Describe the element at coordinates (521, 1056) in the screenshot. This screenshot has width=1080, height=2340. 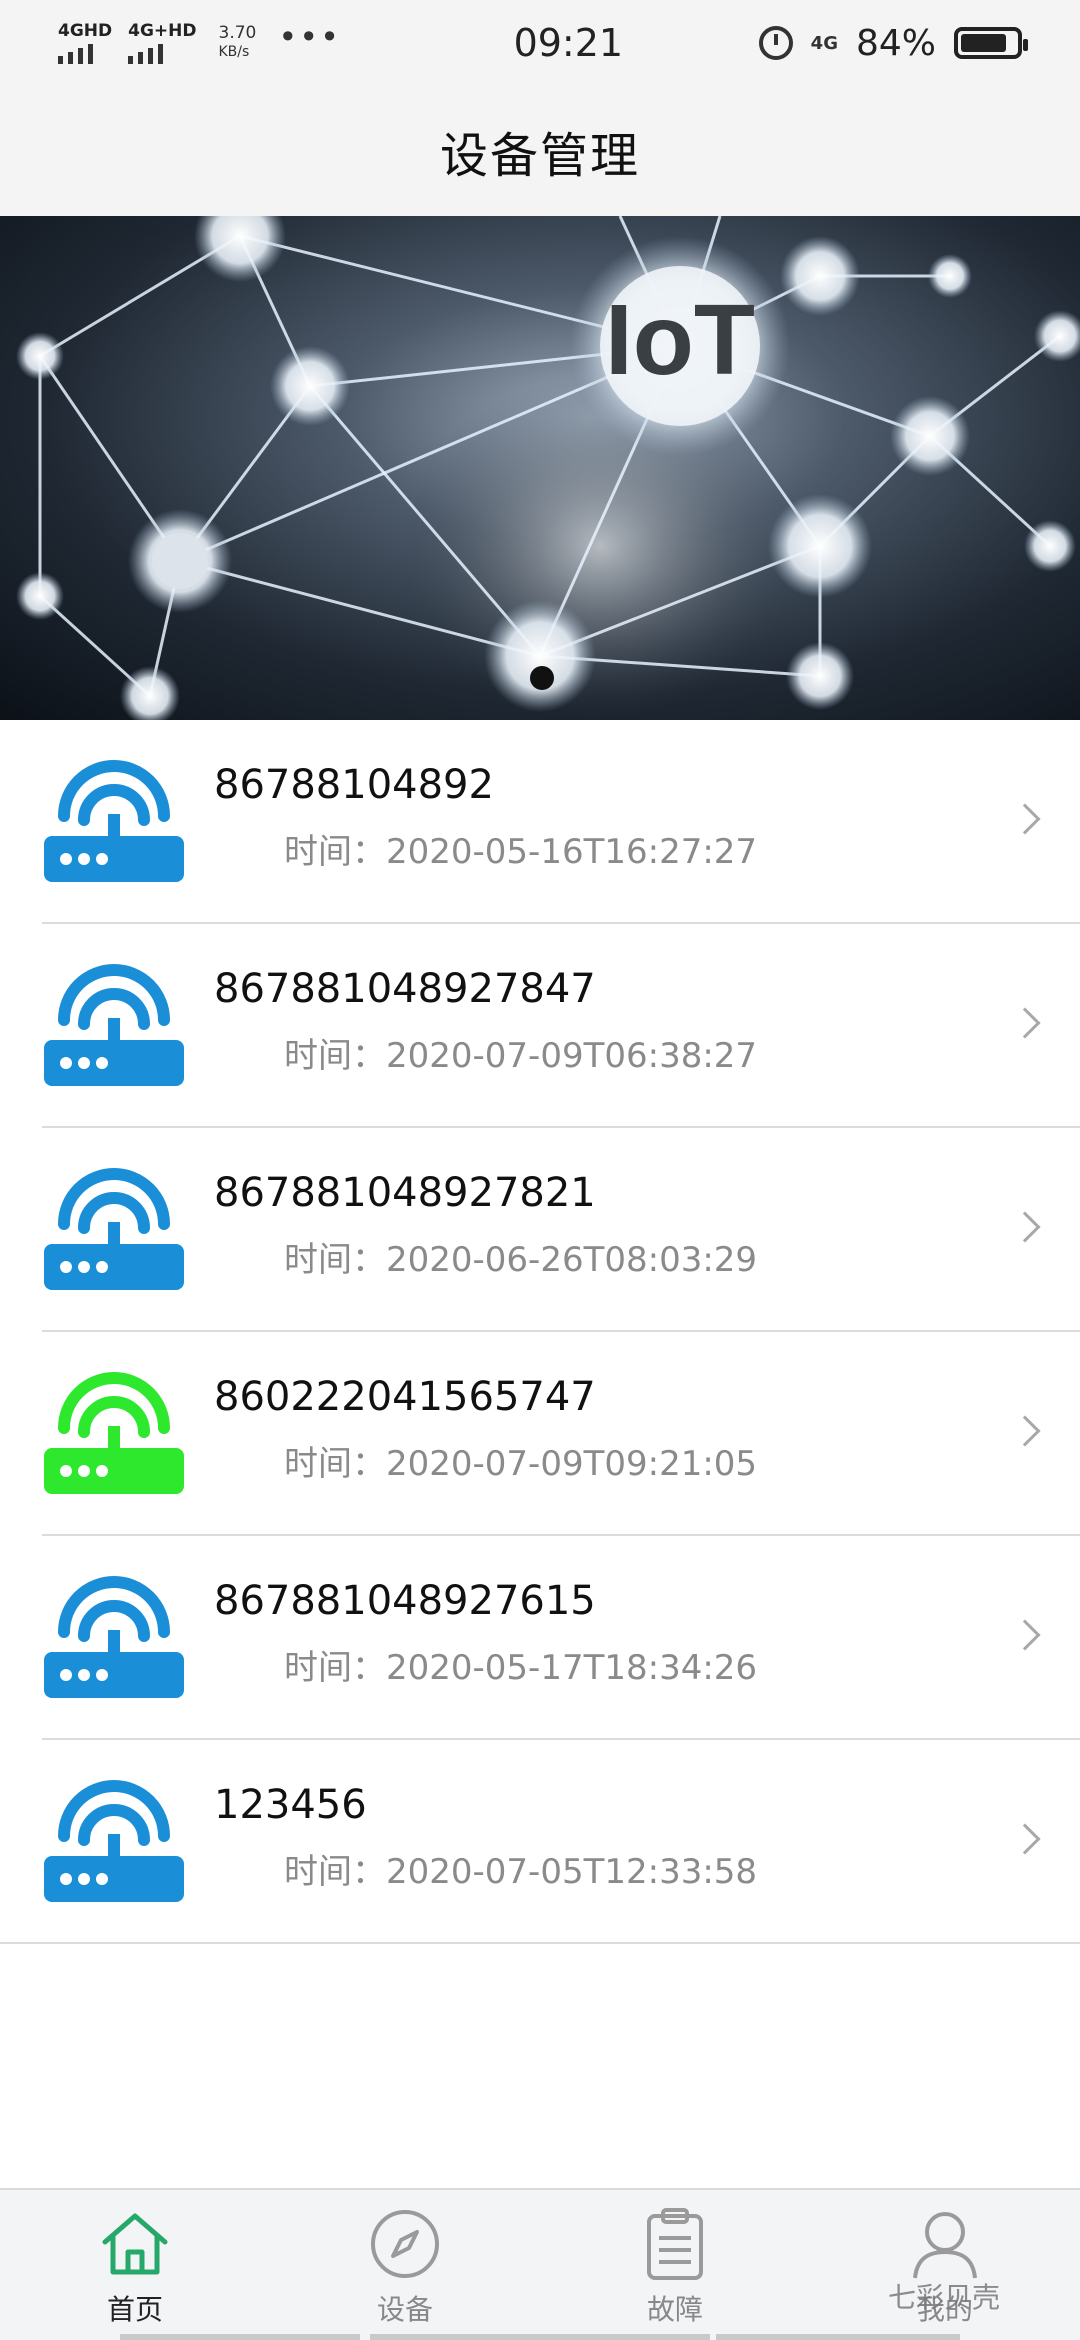
I see `device-time-value: 时间：2020-07-09T06:38:27` at that location.